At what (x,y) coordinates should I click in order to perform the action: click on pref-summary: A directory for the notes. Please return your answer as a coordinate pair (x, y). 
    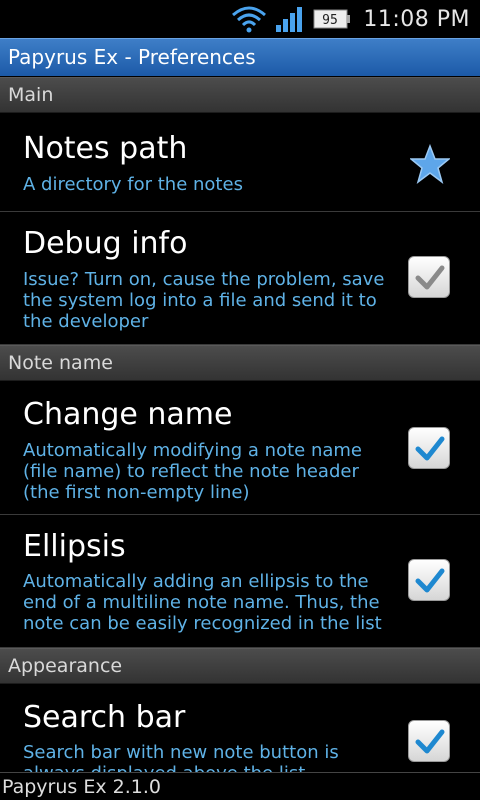
    Looking at the image, I should click on (133, 184).